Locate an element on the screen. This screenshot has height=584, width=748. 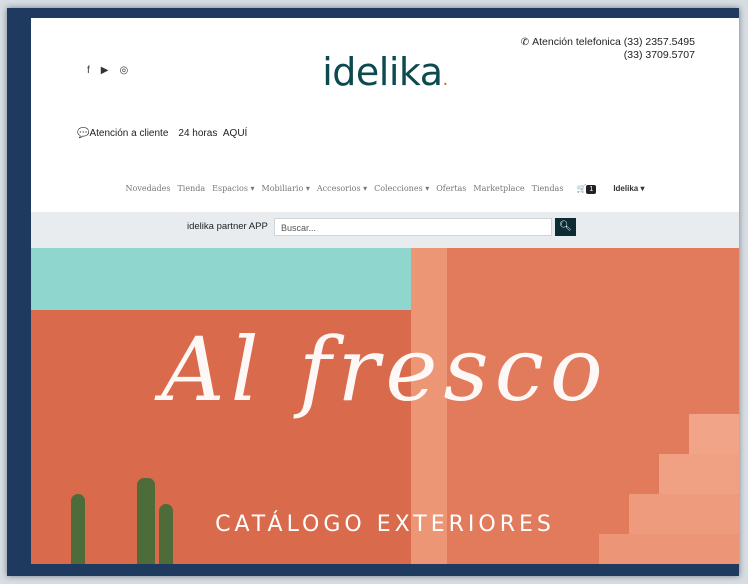
phone-icon: ✆ is located at coordinates (525, 42).